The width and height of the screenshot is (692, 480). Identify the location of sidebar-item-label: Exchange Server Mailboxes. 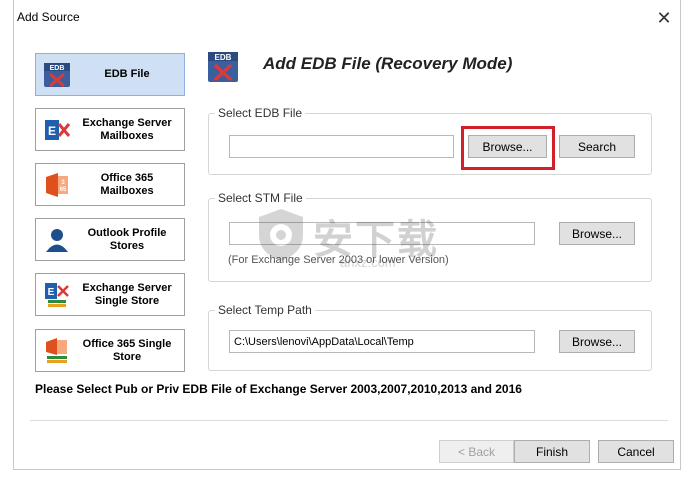
(127, 129).